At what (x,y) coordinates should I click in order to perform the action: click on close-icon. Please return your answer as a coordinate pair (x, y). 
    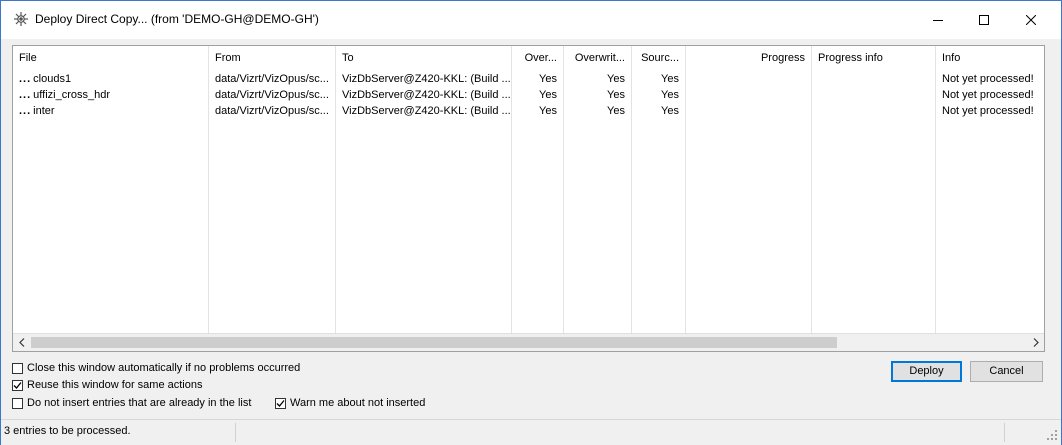
    Looking at the image, I should click on (1031, 20).